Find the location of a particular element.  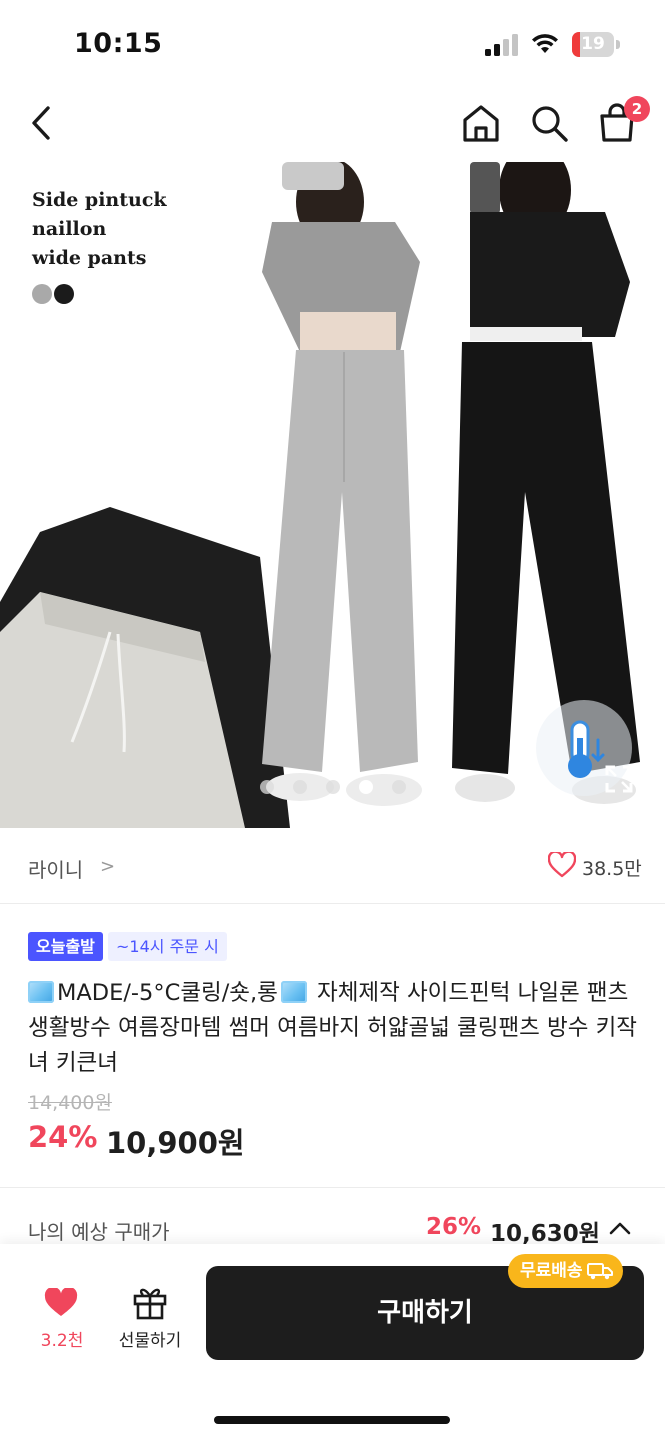

today-ship-badge: 오늘출발 is located at coordinates (65, 946).